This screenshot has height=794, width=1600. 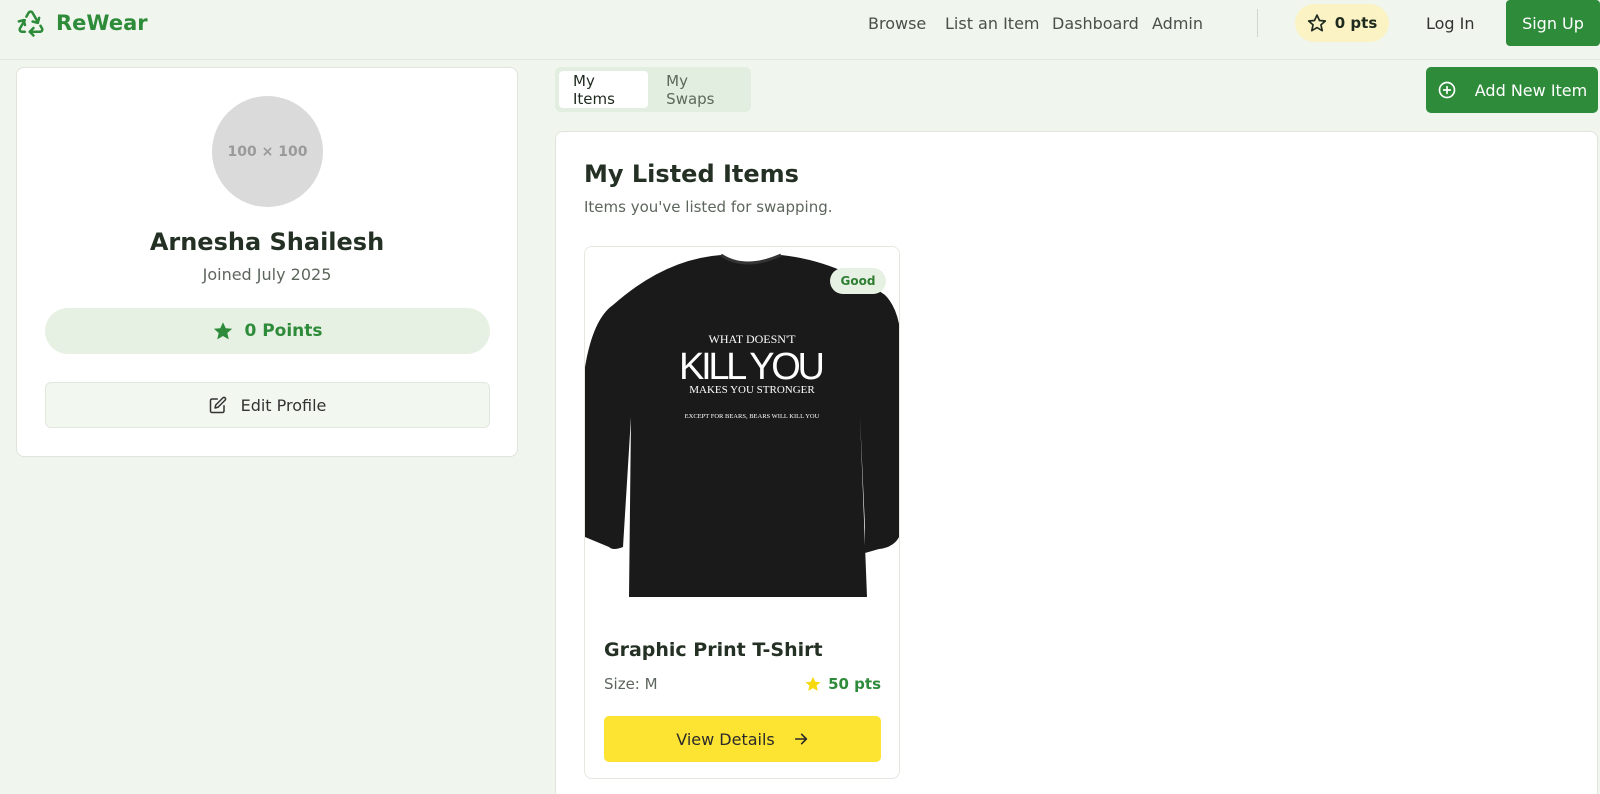 I want to click on item-size: Size: M, so click(x=631, y=684).